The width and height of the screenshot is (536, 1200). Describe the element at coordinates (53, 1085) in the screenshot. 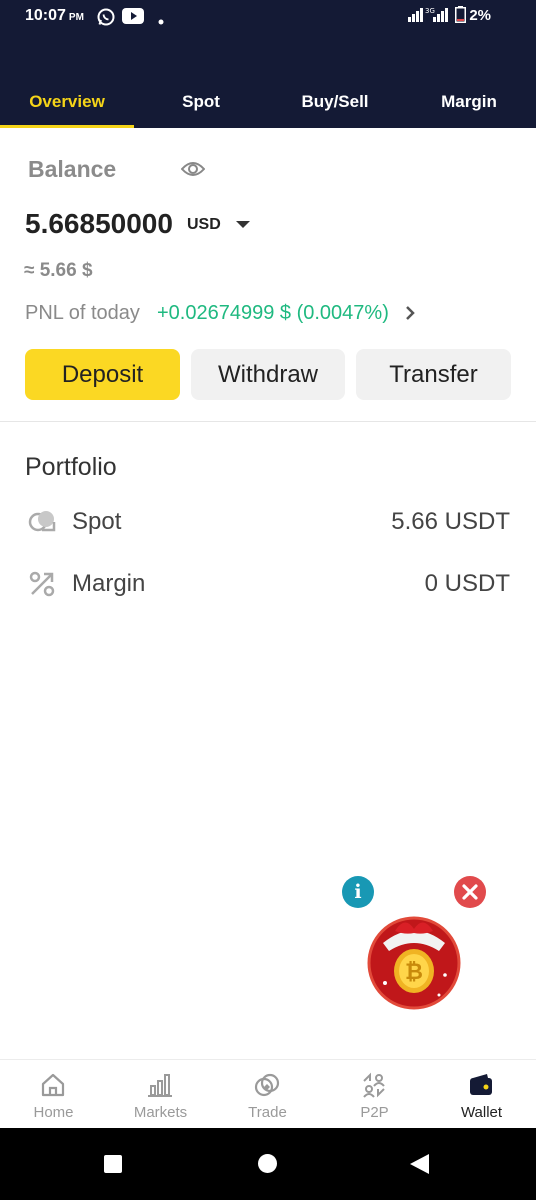

I see `home-icon` at that location.